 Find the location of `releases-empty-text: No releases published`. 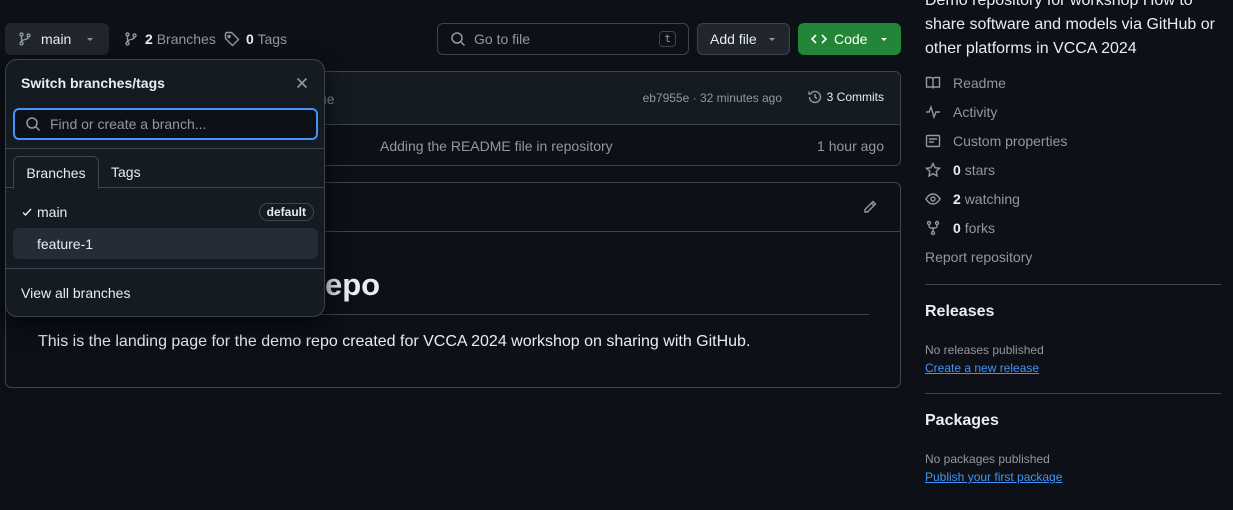

releases-empty-text: No releases published is located at coordinates (984, 350).